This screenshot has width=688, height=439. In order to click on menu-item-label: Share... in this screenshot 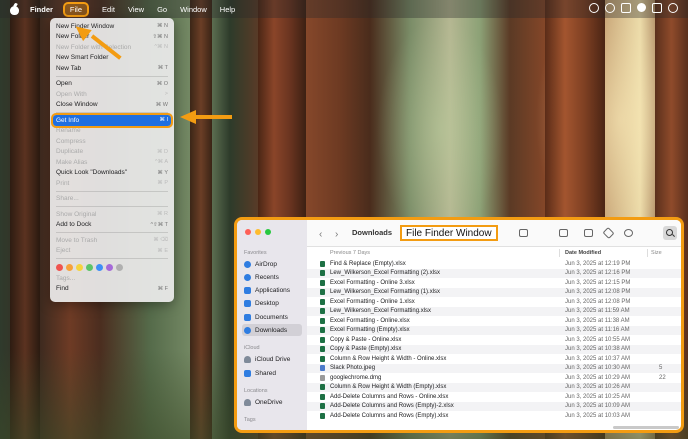, I will do `click(67, 199)`.